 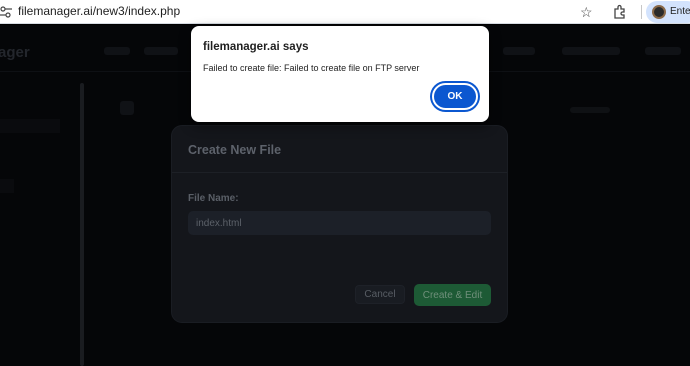 What do you see at coordinates (235, 150) in the screenshot?
I see `modal-title: Create New File` at bounding box center [235, 150].